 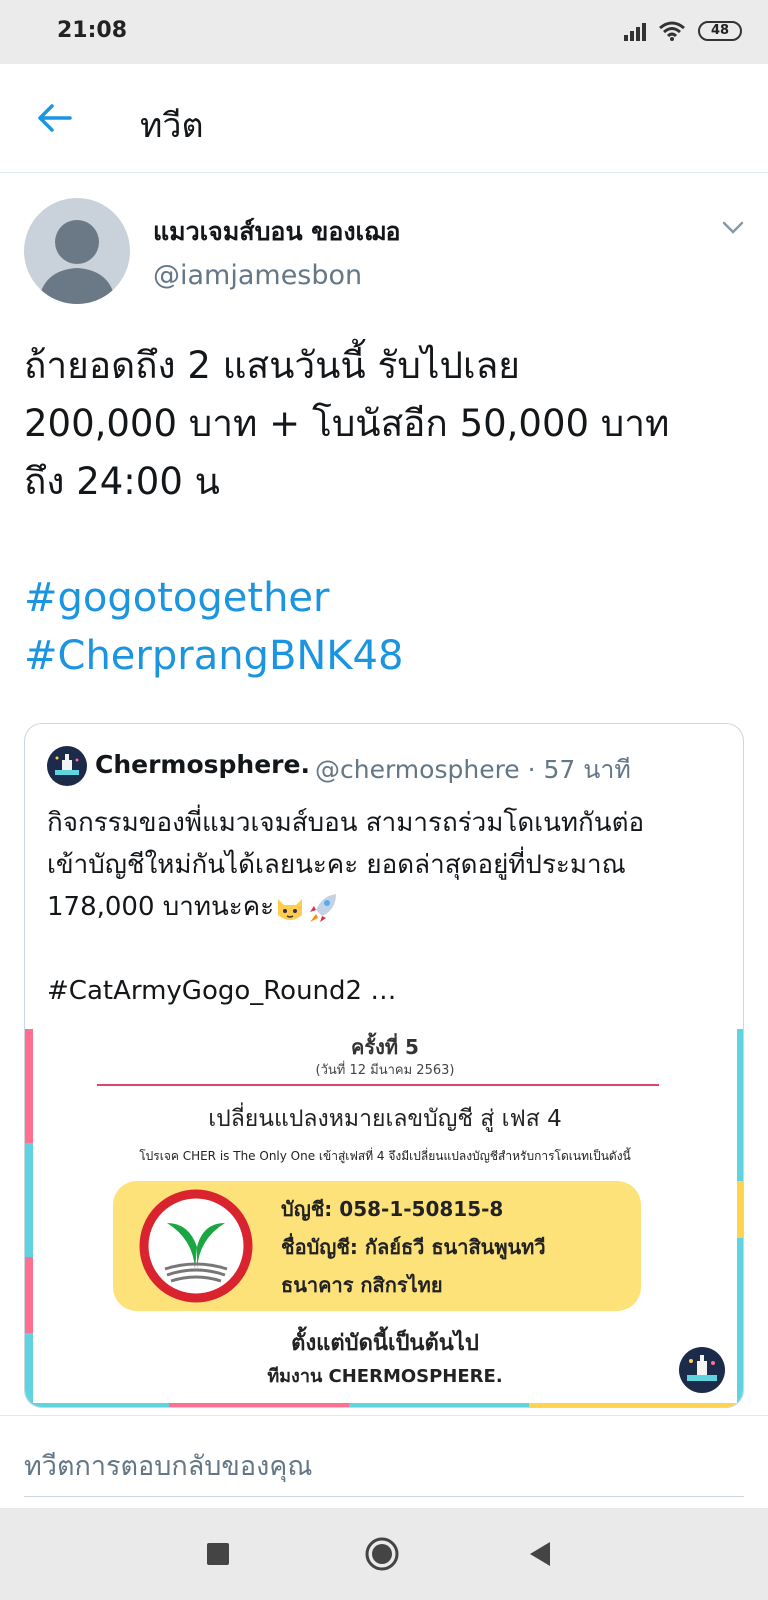 What do you see at coordinates (122, 481) in the screenshot?
I see `tweet-line: ถึง 24:00 น` at bounding box center [122, 481].